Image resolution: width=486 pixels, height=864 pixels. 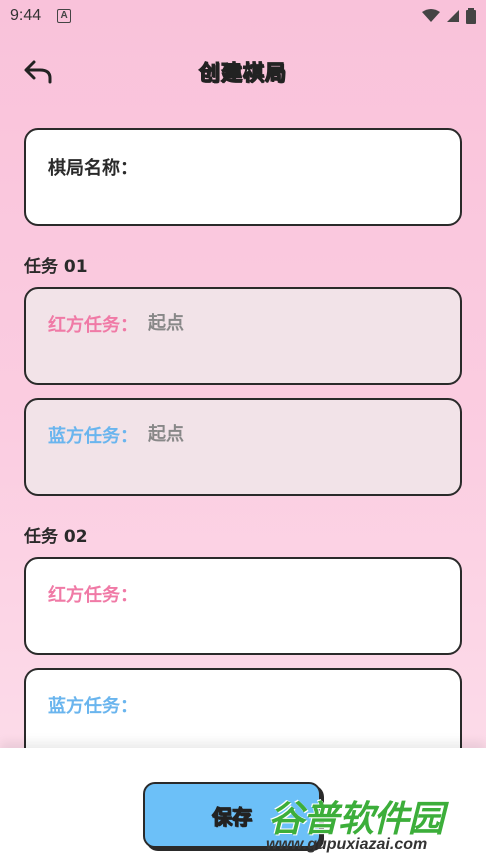 What do you see at coordinates (26, 15) in the screenshot?
I see `status-time: 9:44` at bounding box center [26, 15].